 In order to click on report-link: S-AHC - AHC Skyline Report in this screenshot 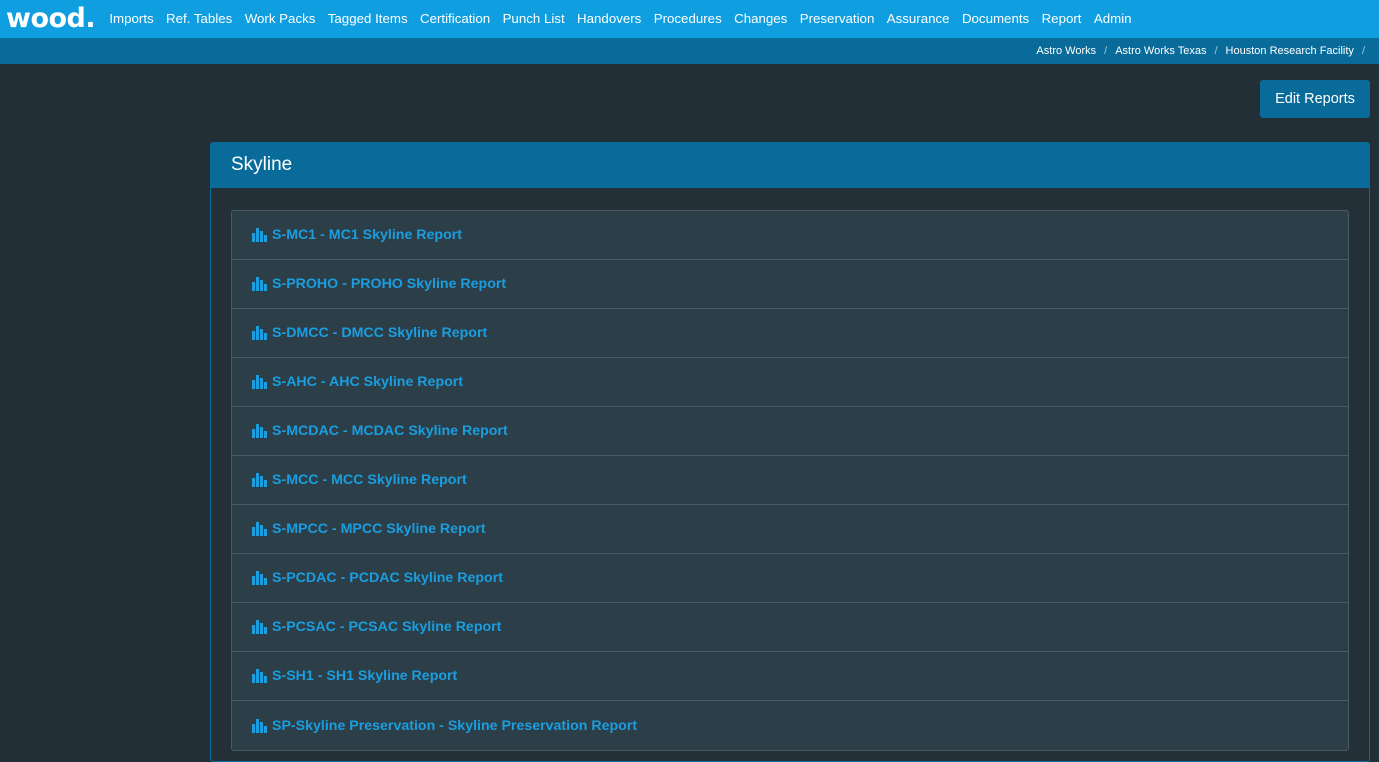, I will do `click(367, 382)`.